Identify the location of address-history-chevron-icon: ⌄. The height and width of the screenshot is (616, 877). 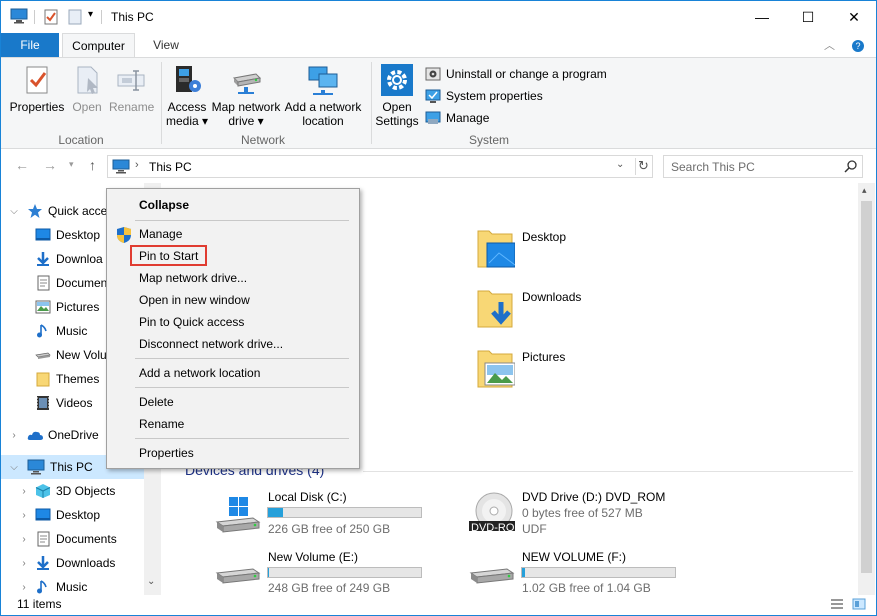
(620, 164).